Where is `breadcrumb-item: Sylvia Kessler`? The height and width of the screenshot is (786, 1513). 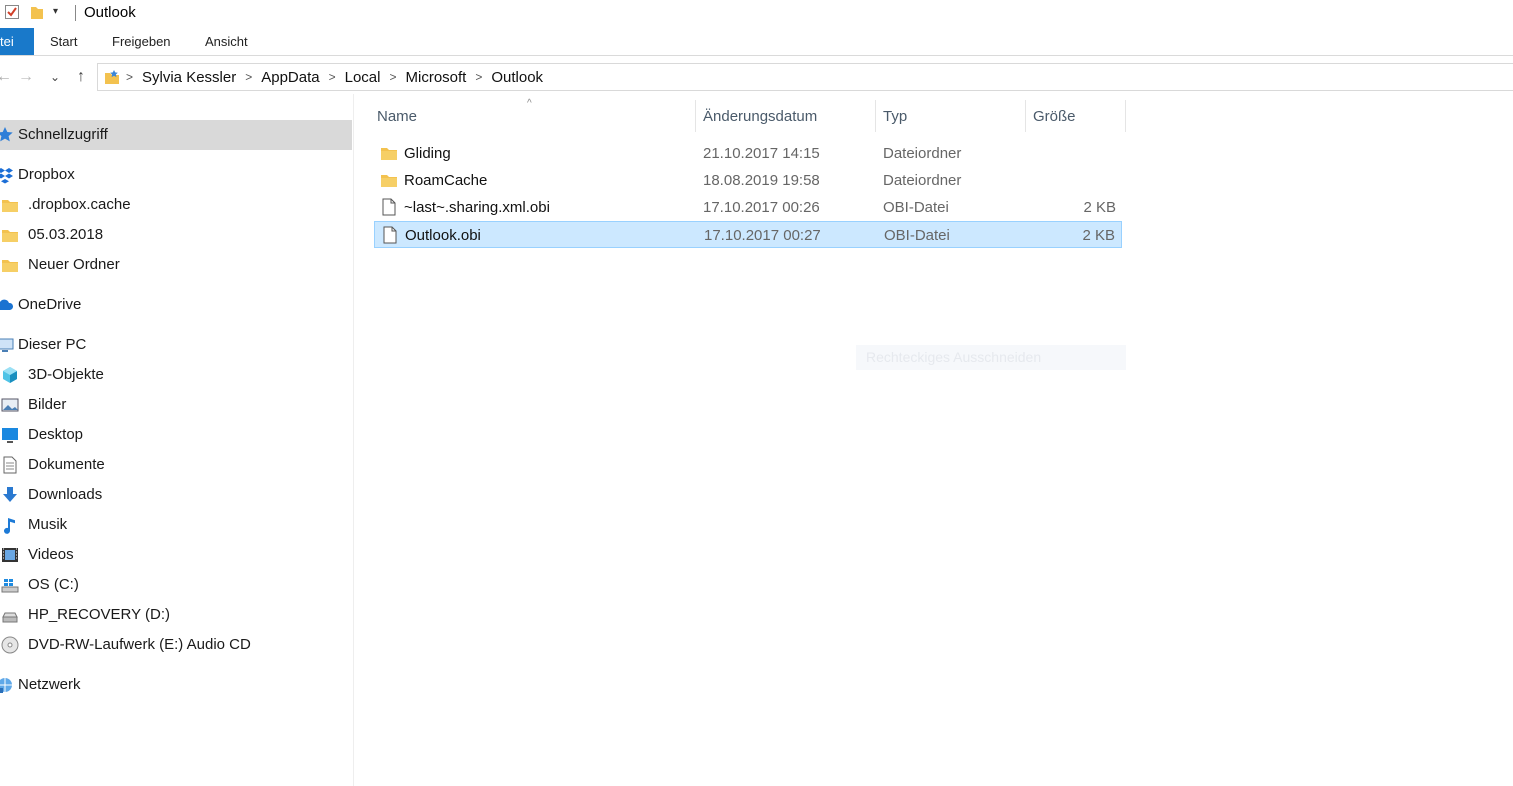
breadcrumb-item: Sylvia Kessler is located at coordinates (189, 77).